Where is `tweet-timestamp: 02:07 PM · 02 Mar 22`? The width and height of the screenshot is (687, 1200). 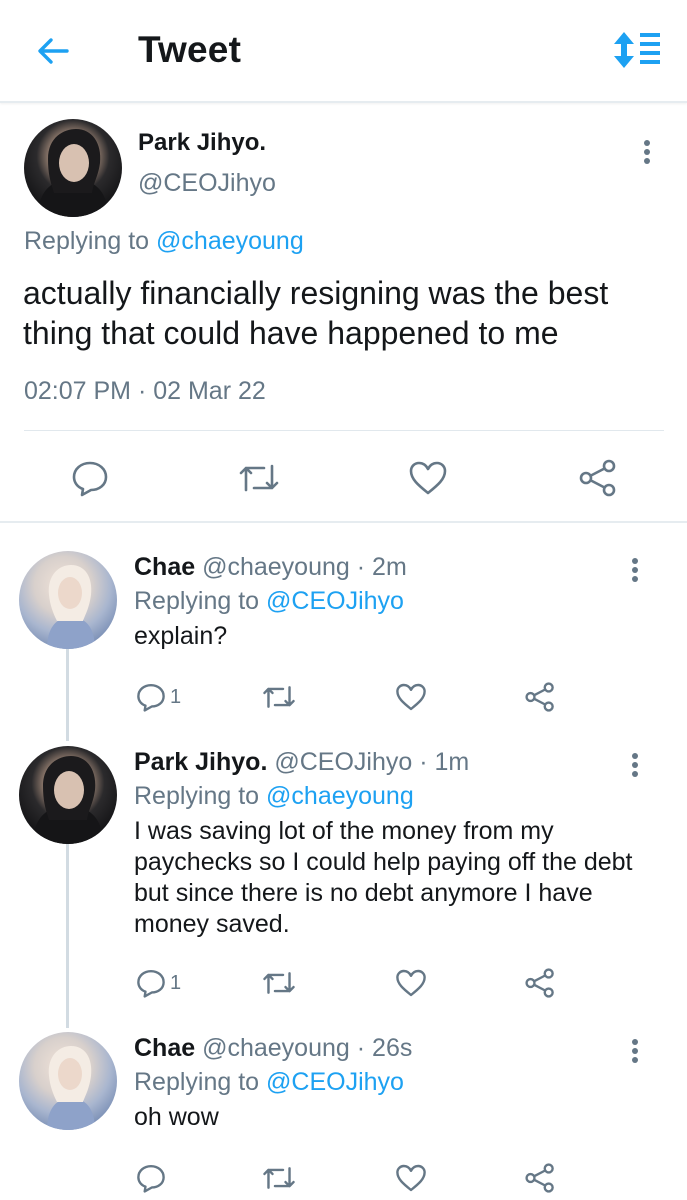 tweet-timestamp: 02:07 PM · 02 Mar 22 is located at coordinates (145, 391).